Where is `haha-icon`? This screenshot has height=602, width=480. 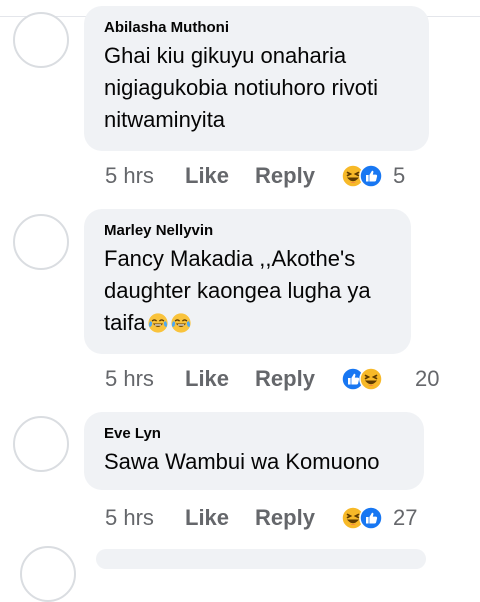
haha-icon is located at coordinates (371, 379).